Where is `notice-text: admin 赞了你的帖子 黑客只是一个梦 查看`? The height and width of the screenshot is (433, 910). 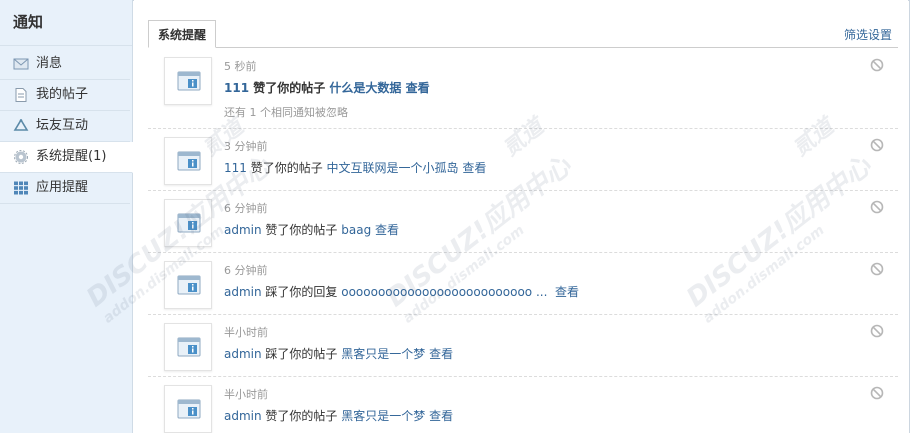
notice-text: admin 赞了你的帖子 黑客只是一个梦 查看 is located at coordinates (338, 415).